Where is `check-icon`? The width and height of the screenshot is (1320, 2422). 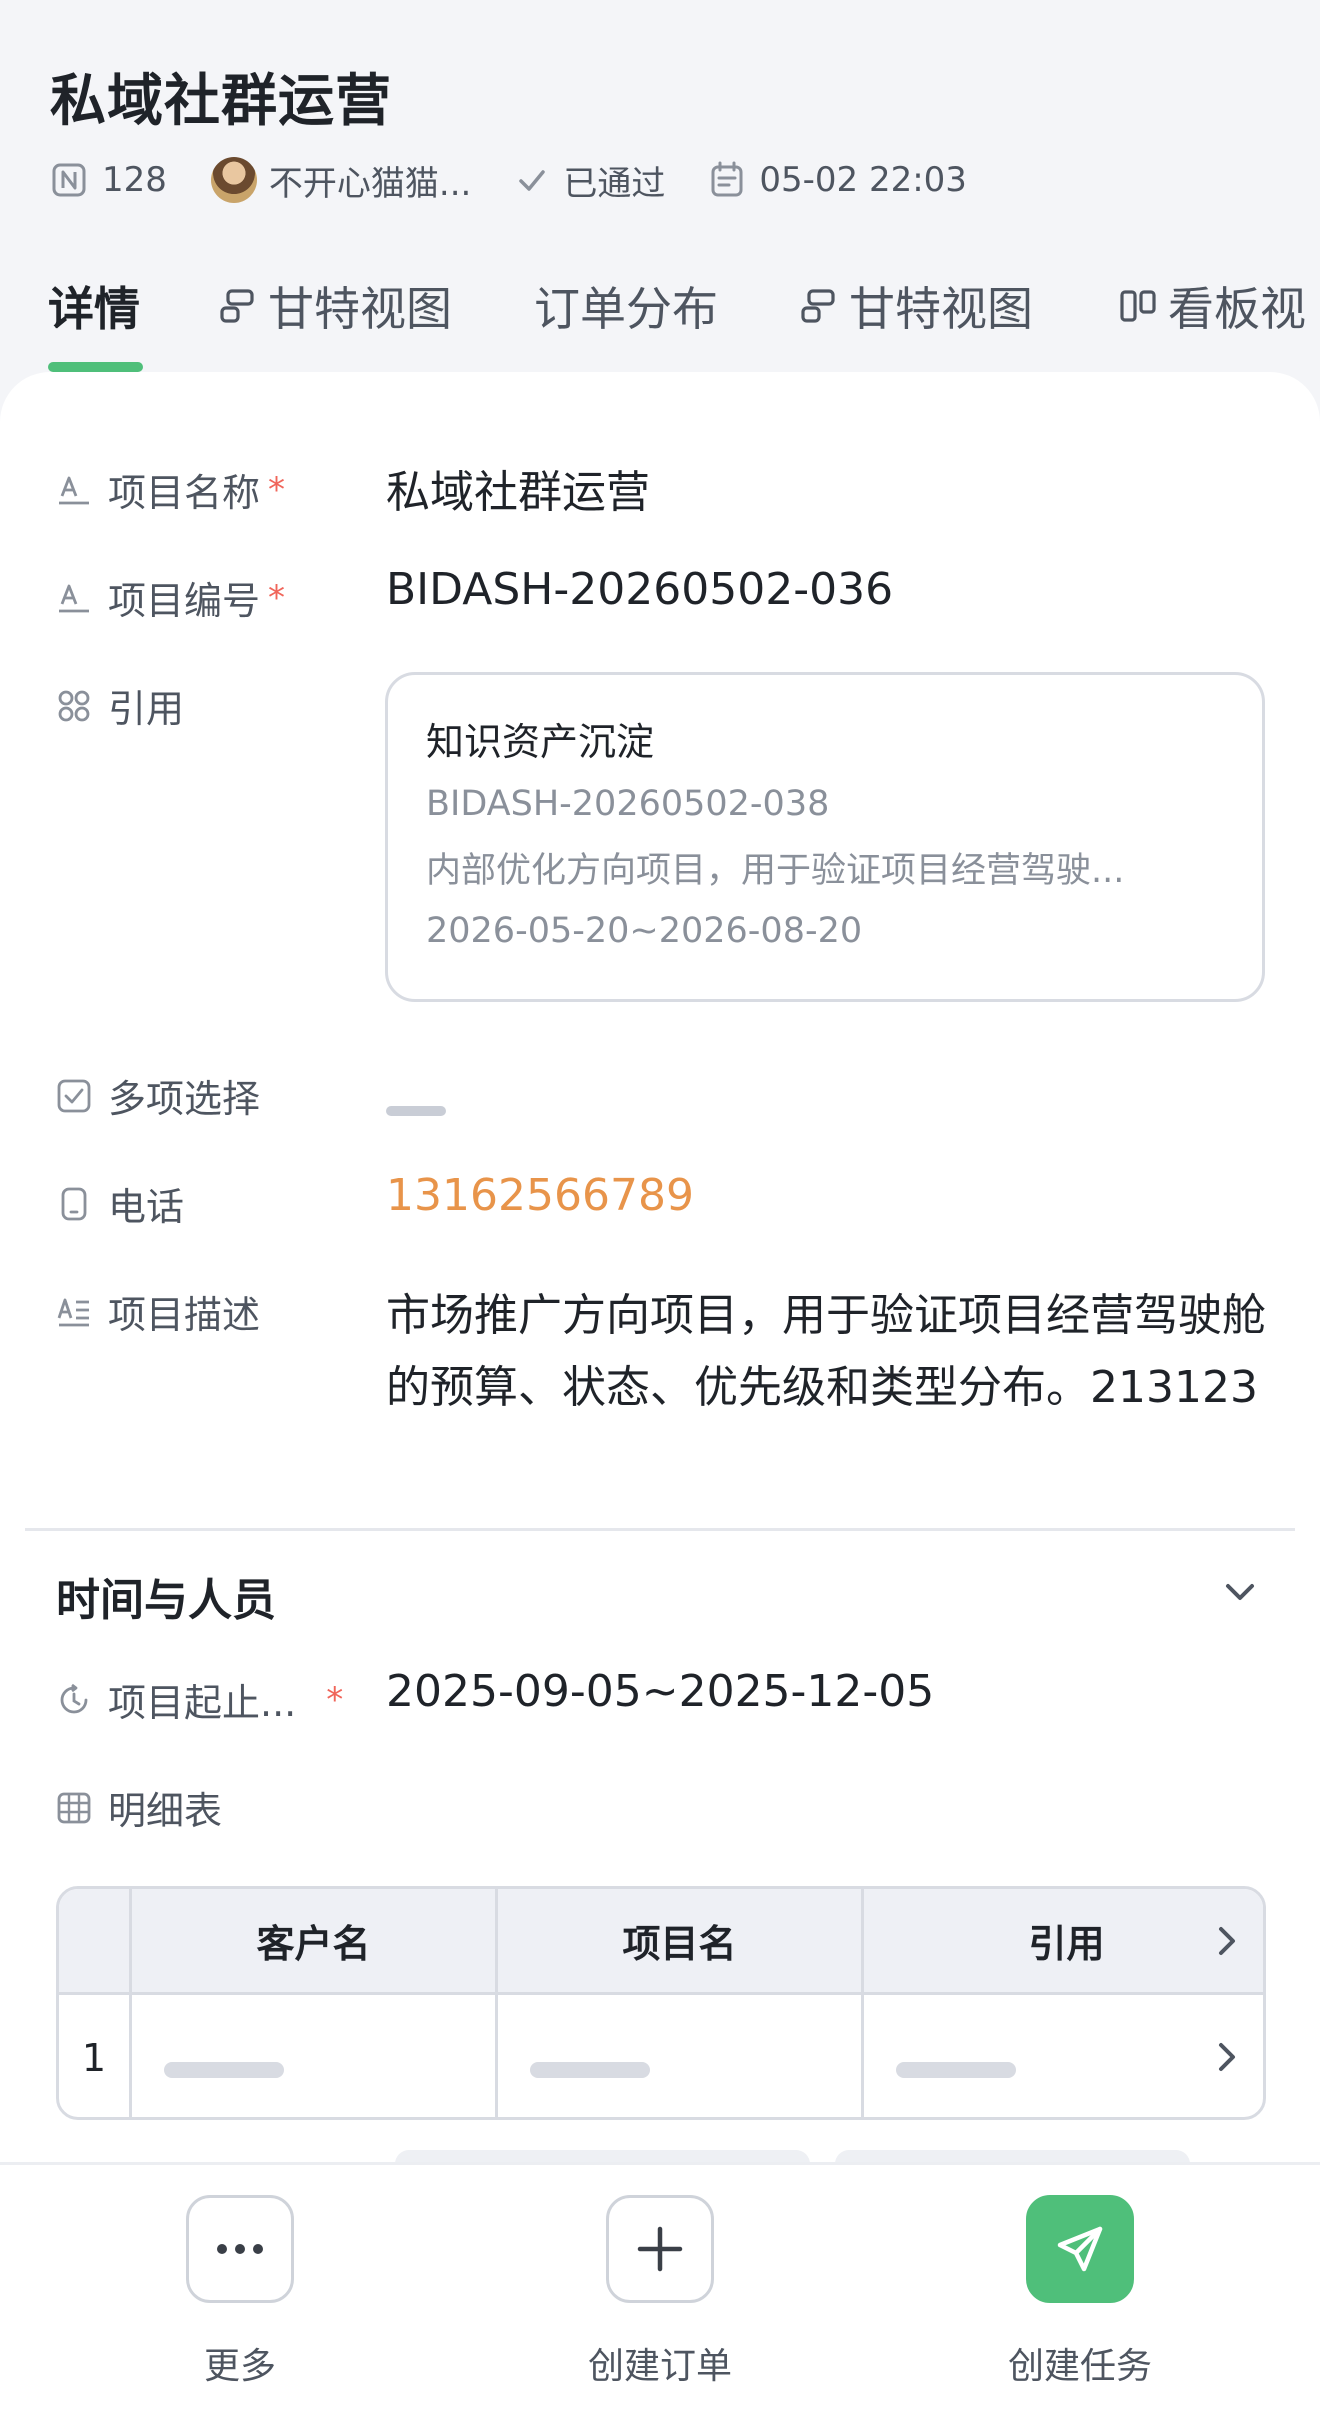
check-icon is located at coordinates (532, 180).